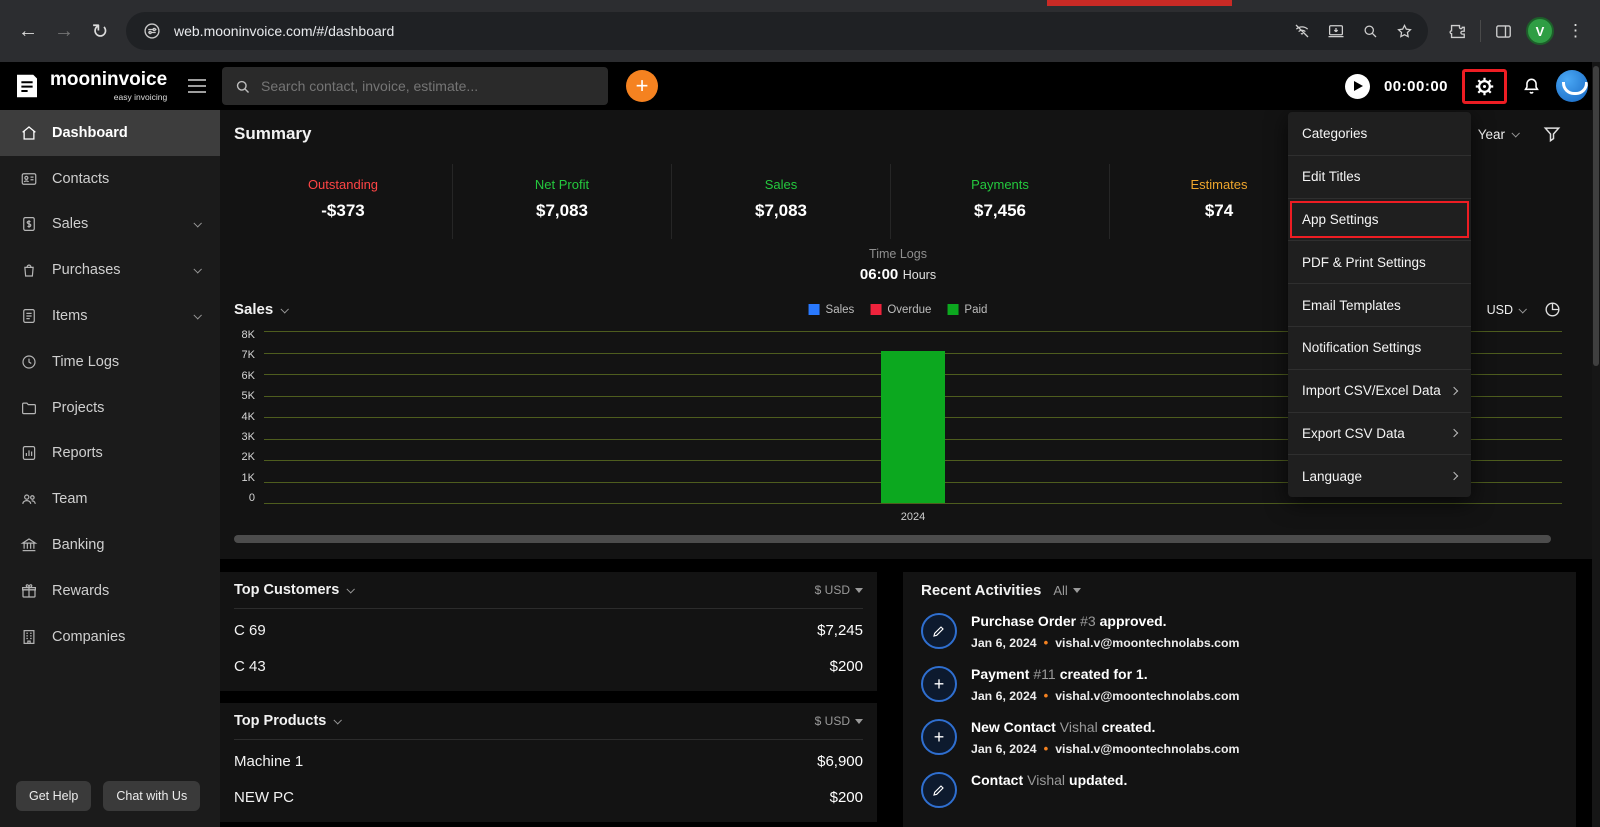 The height and width of the screenshot is (827, 1600). Describe the element at coordinates (89, 636) in the screenshot. I see `sidebar-label: Companies` at that location.